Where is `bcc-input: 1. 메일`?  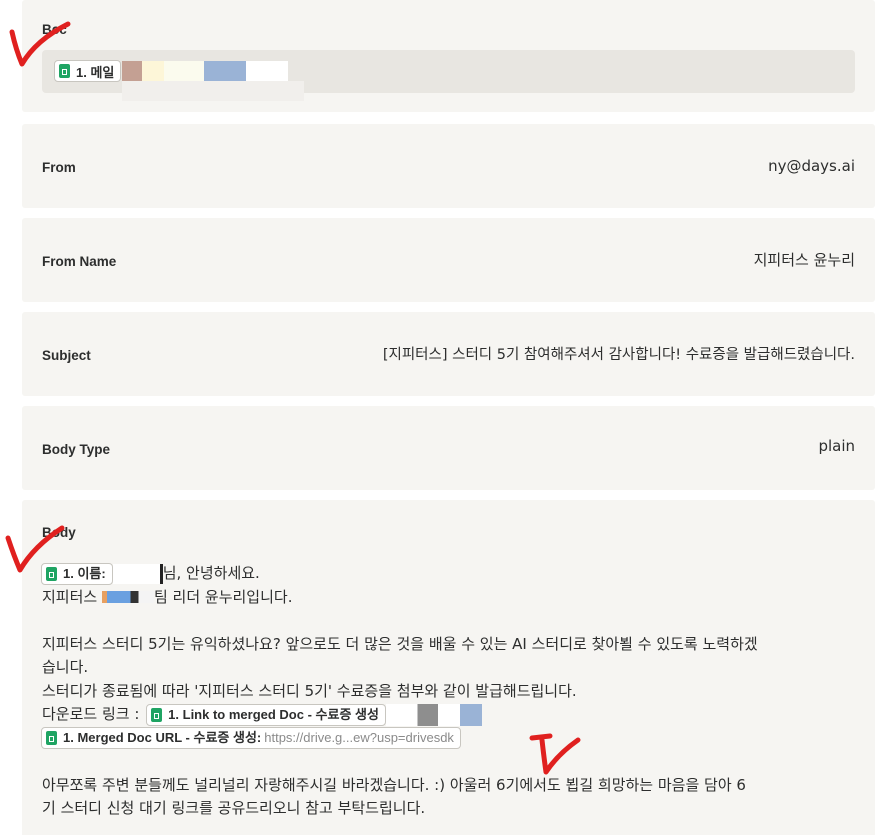
bcc-input: 1. 메일 is located at coordinates (448, 75).